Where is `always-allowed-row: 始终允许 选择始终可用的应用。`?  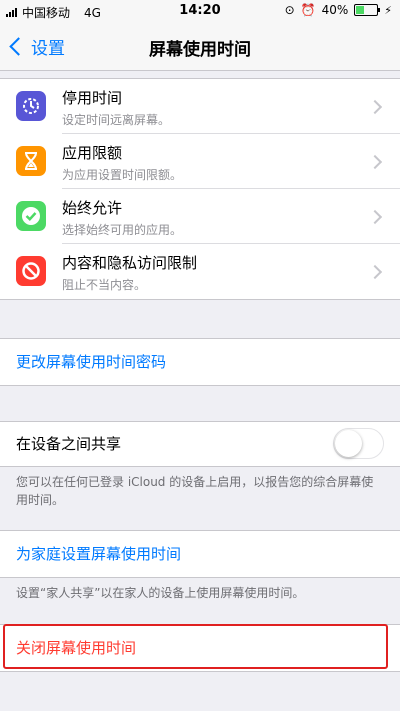
always-allowed-row: 始终允许 选择始终可用的应用。 is located at coordinates (200, 216).